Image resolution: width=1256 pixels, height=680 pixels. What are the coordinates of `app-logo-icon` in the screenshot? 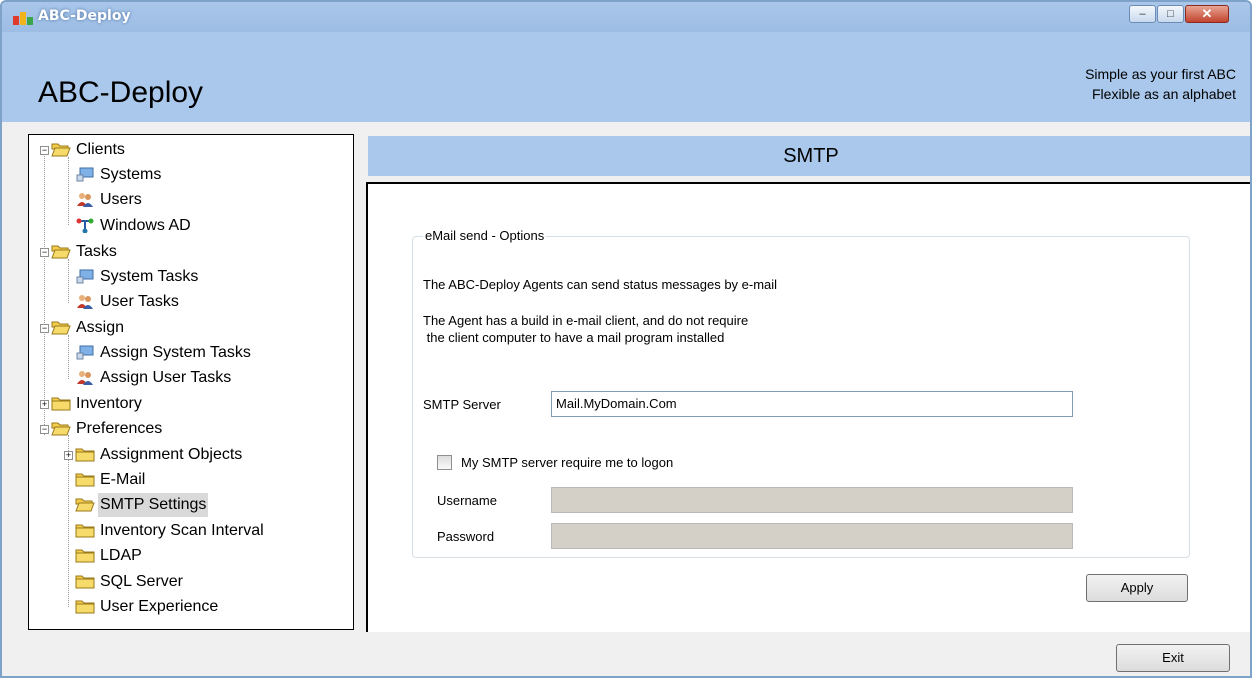 It's located at (23, 18).